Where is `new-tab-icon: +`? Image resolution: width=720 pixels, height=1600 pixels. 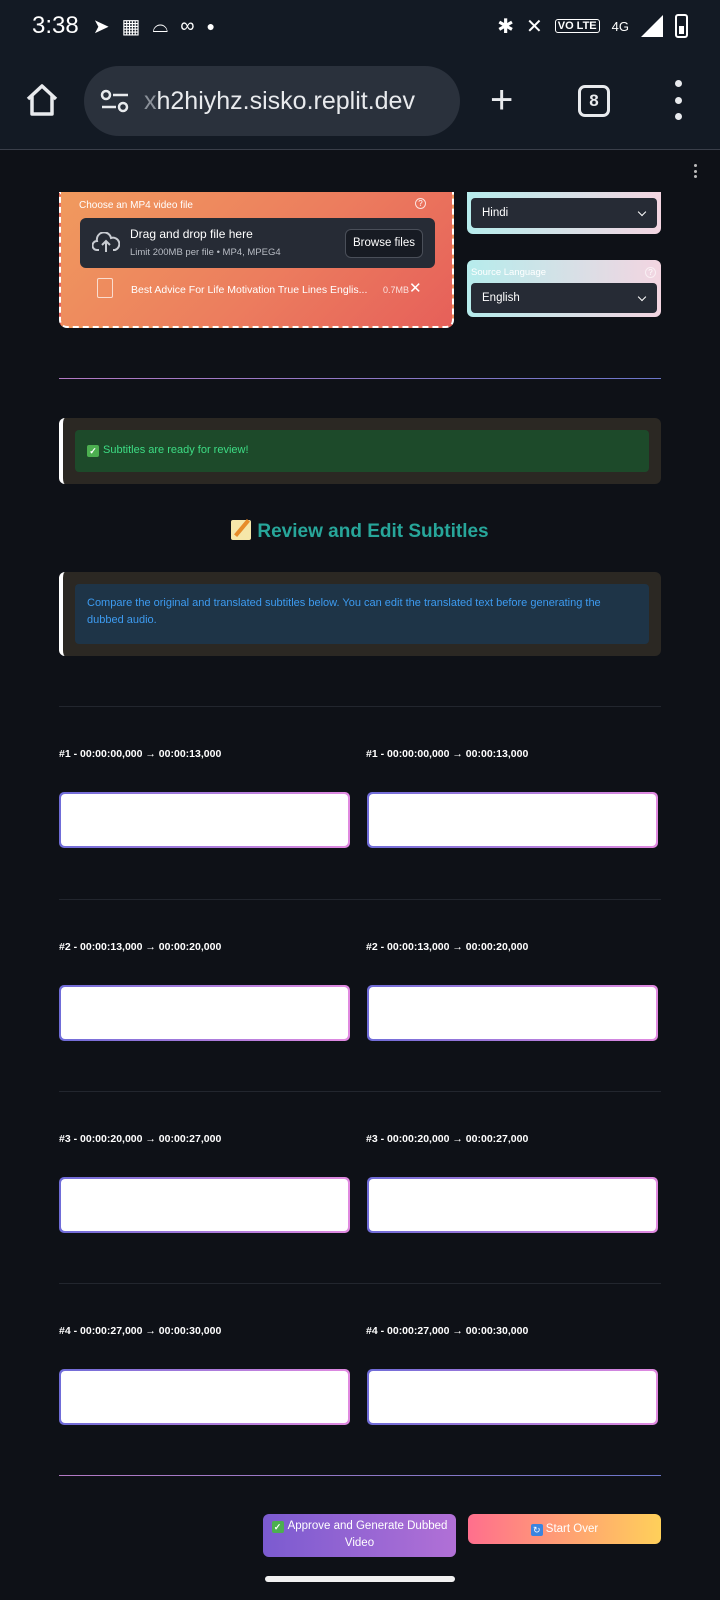 new-tab-icon: + is located at coordinates (501, 100).